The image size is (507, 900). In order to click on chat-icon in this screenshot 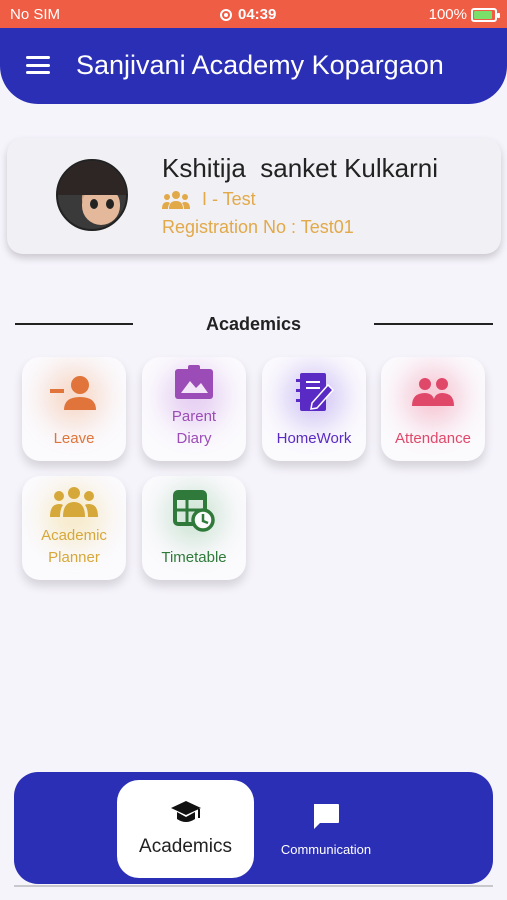, I will do `click(326, 816)`.